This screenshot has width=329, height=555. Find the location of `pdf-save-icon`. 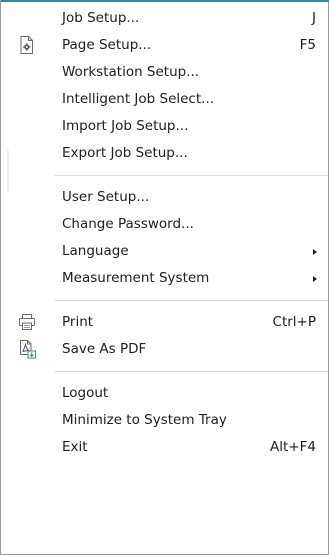

pdf-save-icon is located at coordinates (27, 349).